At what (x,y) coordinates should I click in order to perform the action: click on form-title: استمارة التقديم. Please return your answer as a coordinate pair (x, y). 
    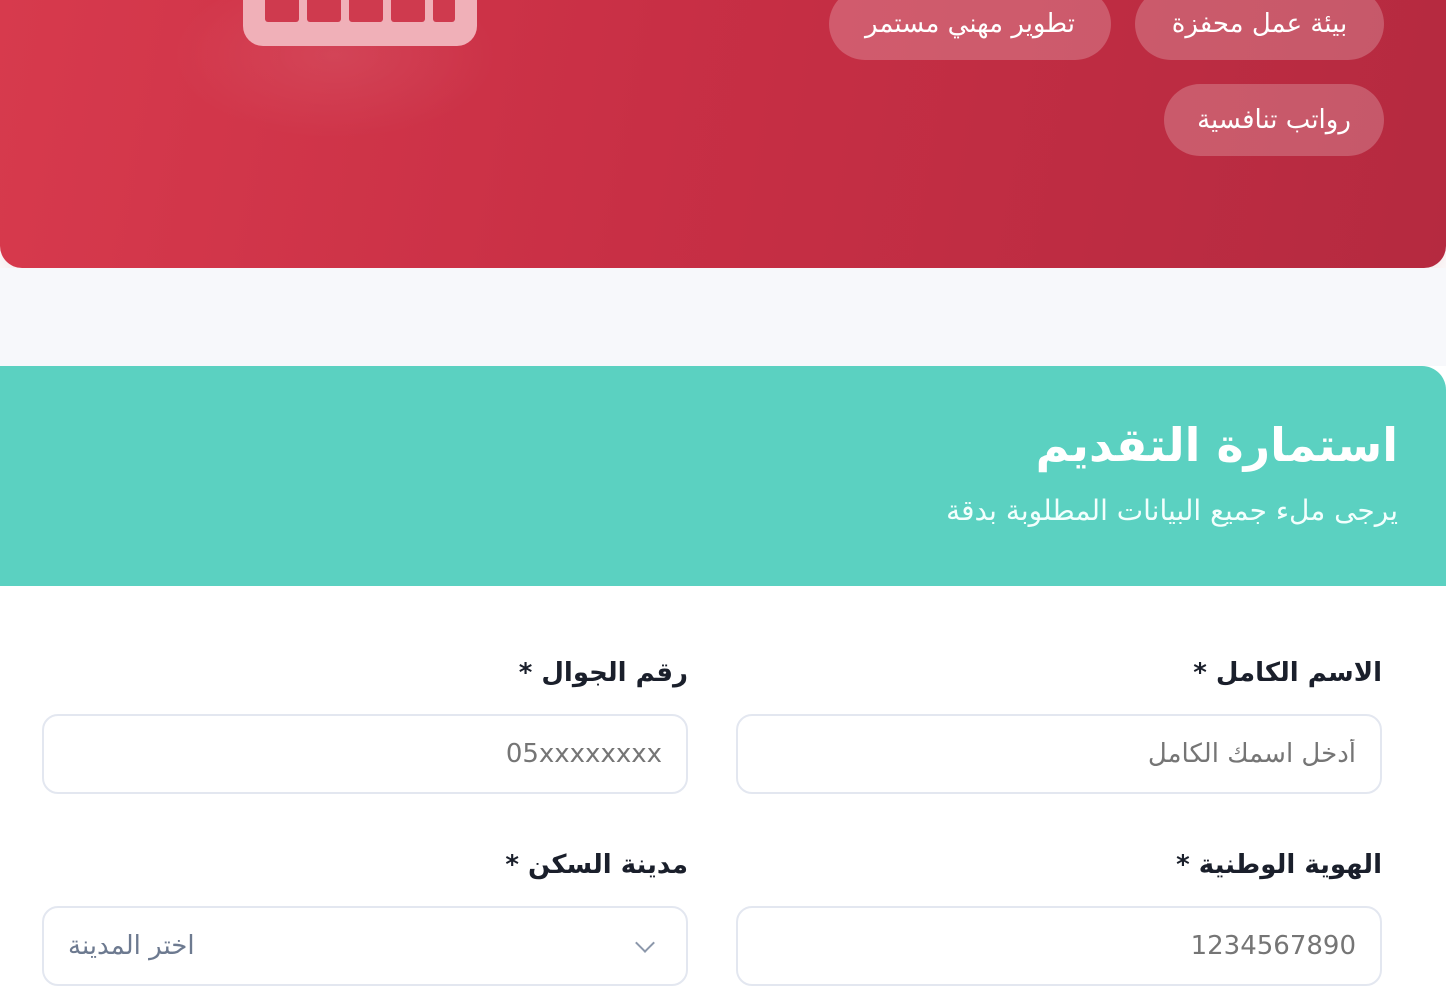
    Looking at the image, I should click on (1216, 445).